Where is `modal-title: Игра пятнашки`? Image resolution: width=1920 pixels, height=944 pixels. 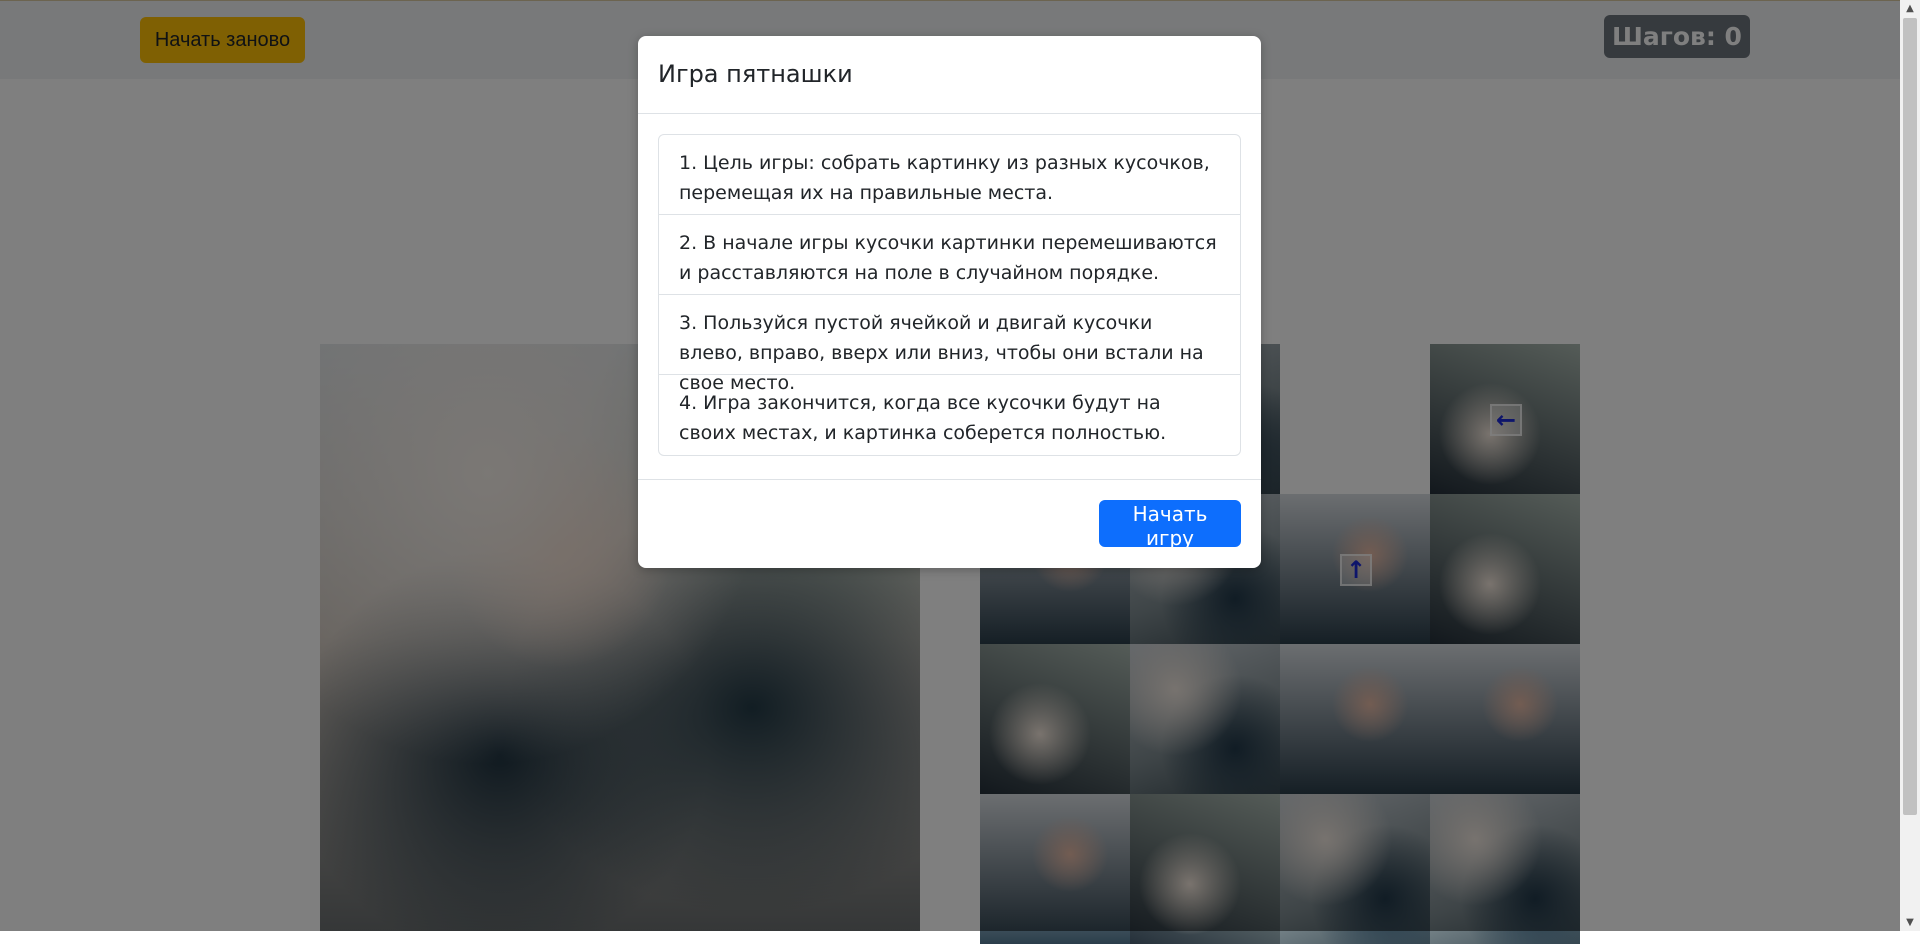
modal-title: Игра пятнашки is located at coordinates (755, 74).